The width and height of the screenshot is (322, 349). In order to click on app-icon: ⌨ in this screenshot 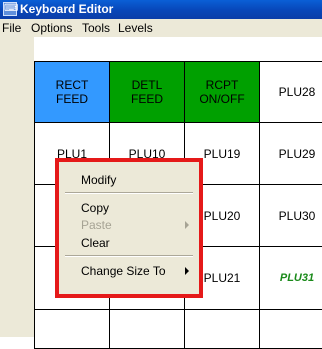, I will do `click(11, 9)`.